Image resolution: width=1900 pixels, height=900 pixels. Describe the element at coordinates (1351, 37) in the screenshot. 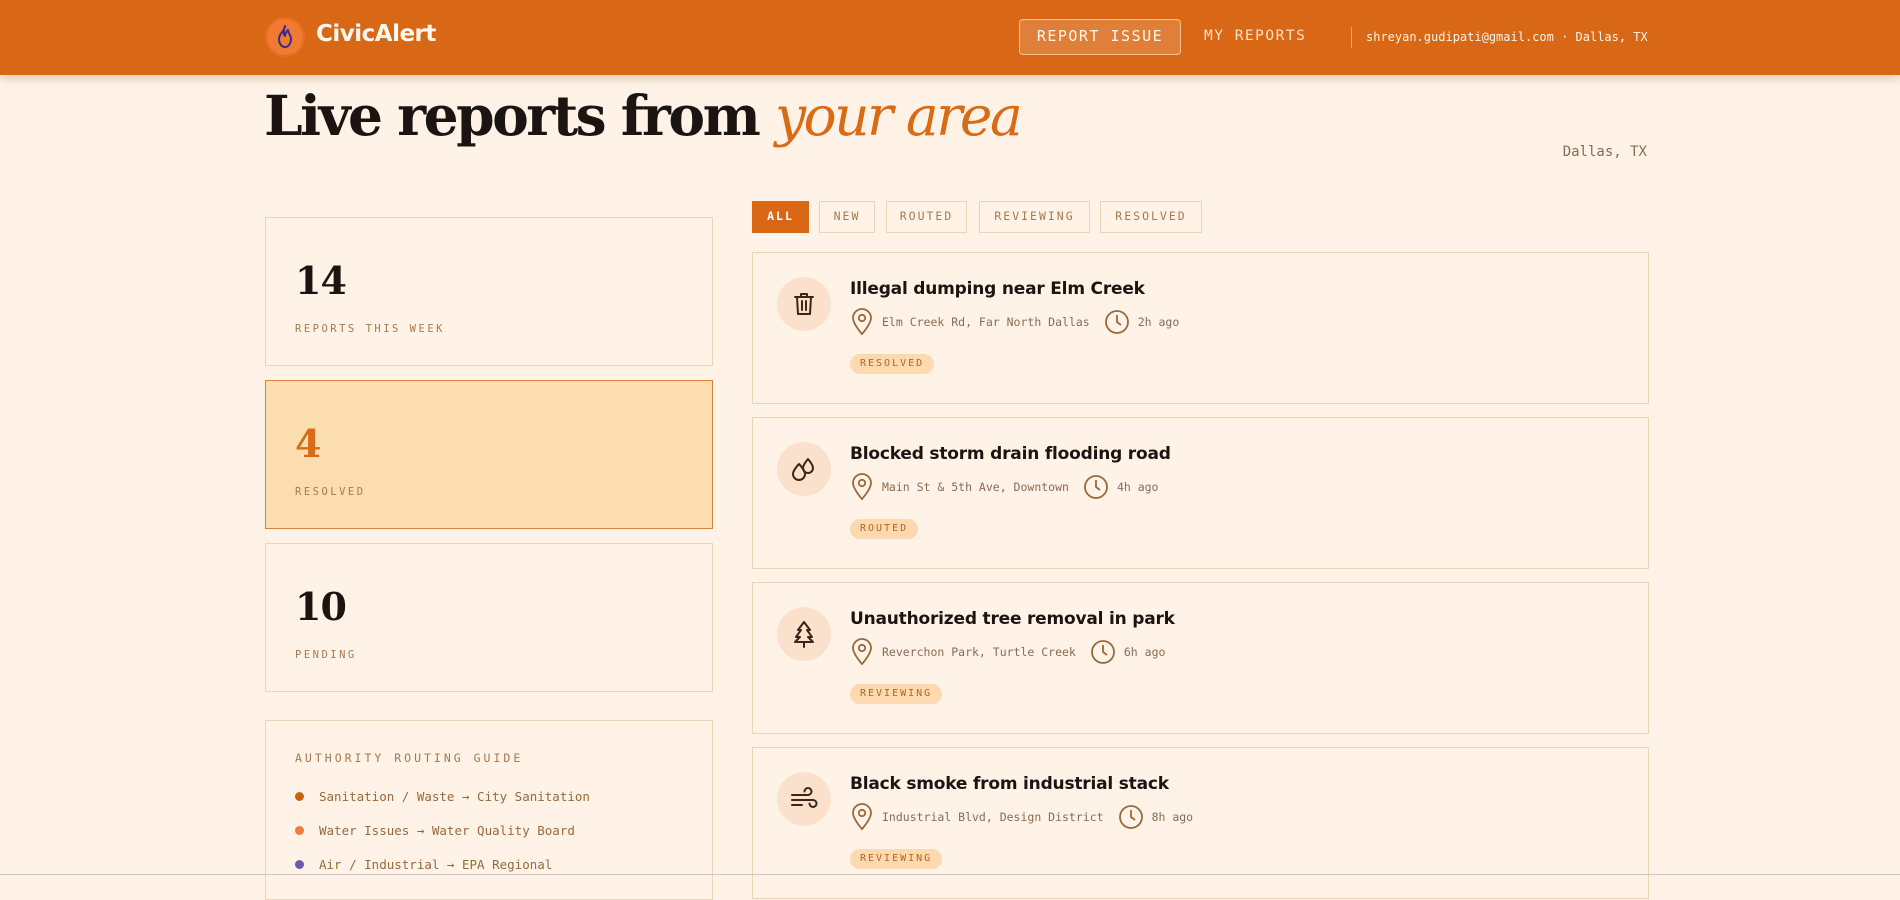

I see `nav-divider` at that location.